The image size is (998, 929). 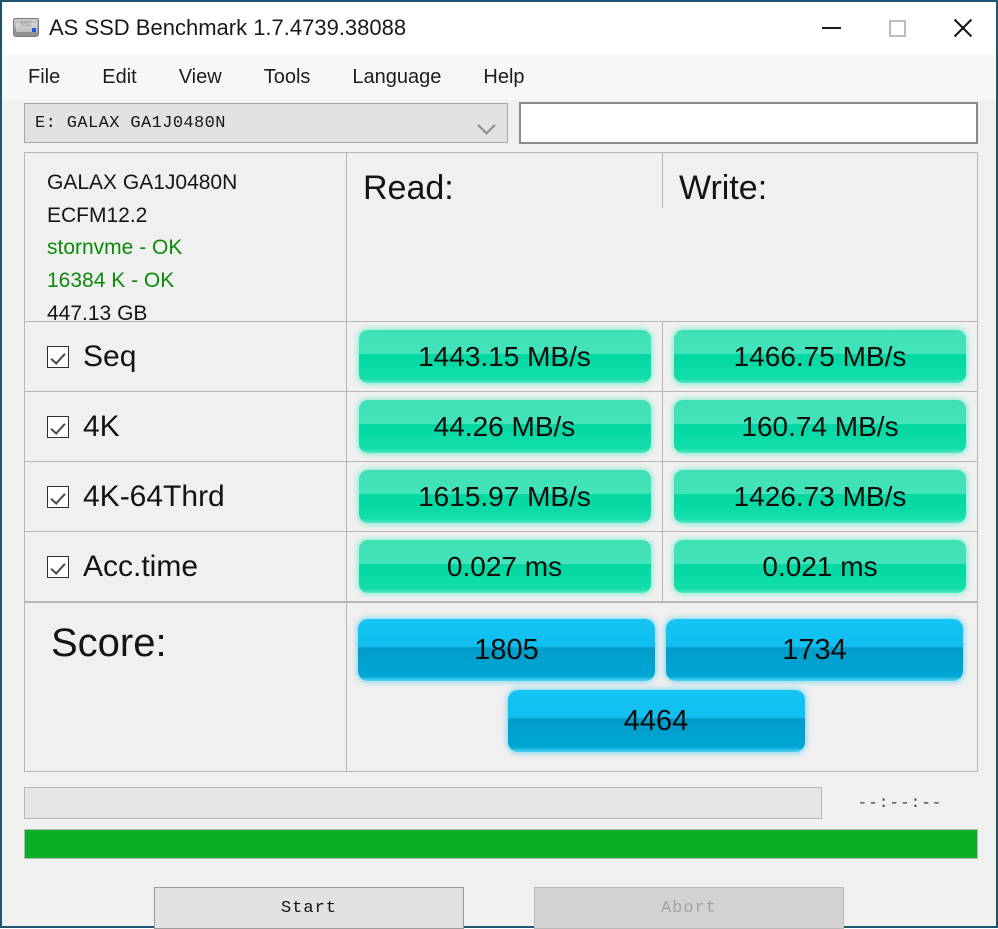 What do you see at coordinates (499, 27) in the screenshot?
I see `title-bar: SSD AS SSD Benchmark 1.7.4739.38088` at bounding box center [499, 27].